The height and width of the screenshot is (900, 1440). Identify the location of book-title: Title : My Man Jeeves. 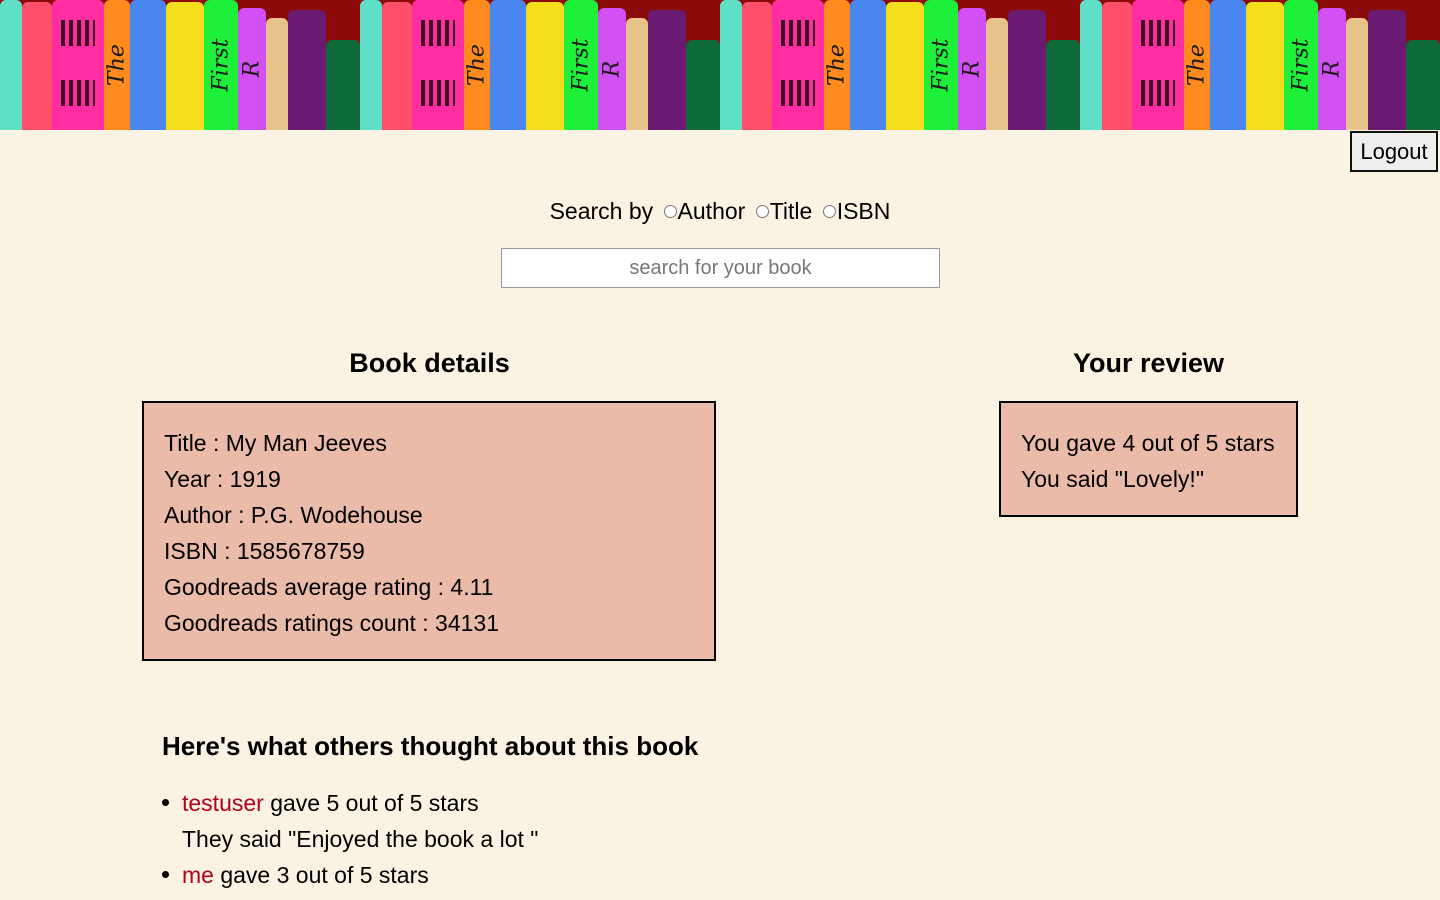
(275, 443).